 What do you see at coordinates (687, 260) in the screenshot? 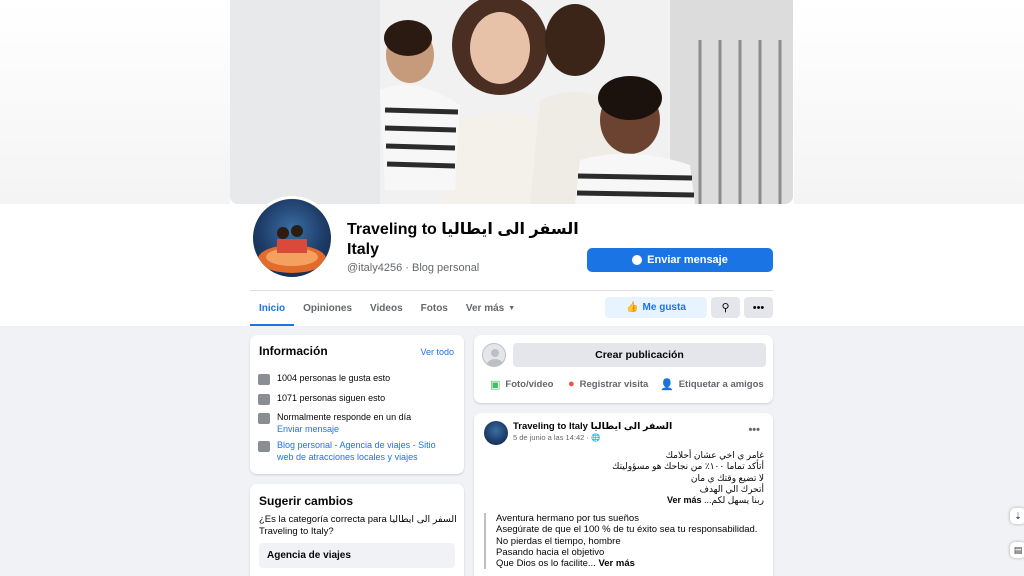
I see `send-message-label: Enviar mensaje` at bounding box center [687, 260].